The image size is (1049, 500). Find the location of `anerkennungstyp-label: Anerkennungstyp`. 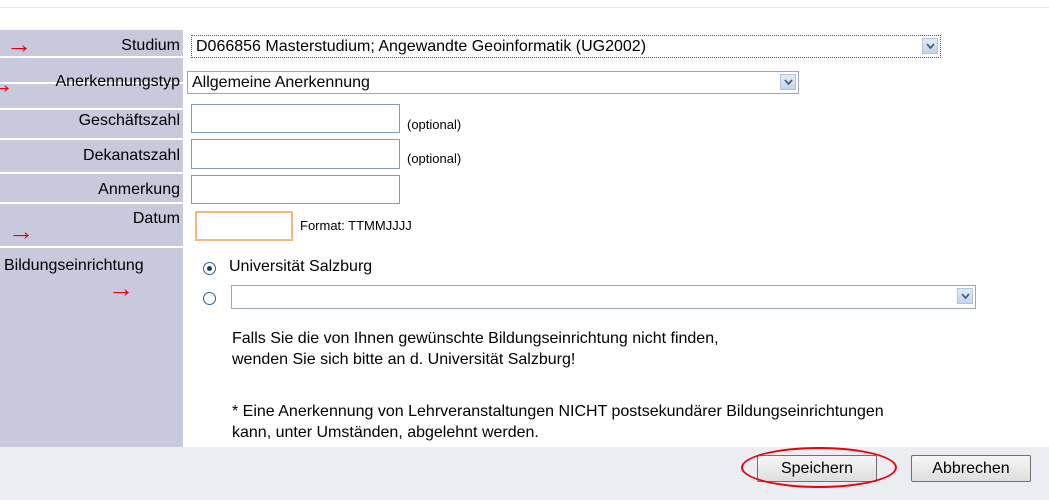

anerkennungstyp-label: Anerkennungstyp is located at coordinates (117, 81).